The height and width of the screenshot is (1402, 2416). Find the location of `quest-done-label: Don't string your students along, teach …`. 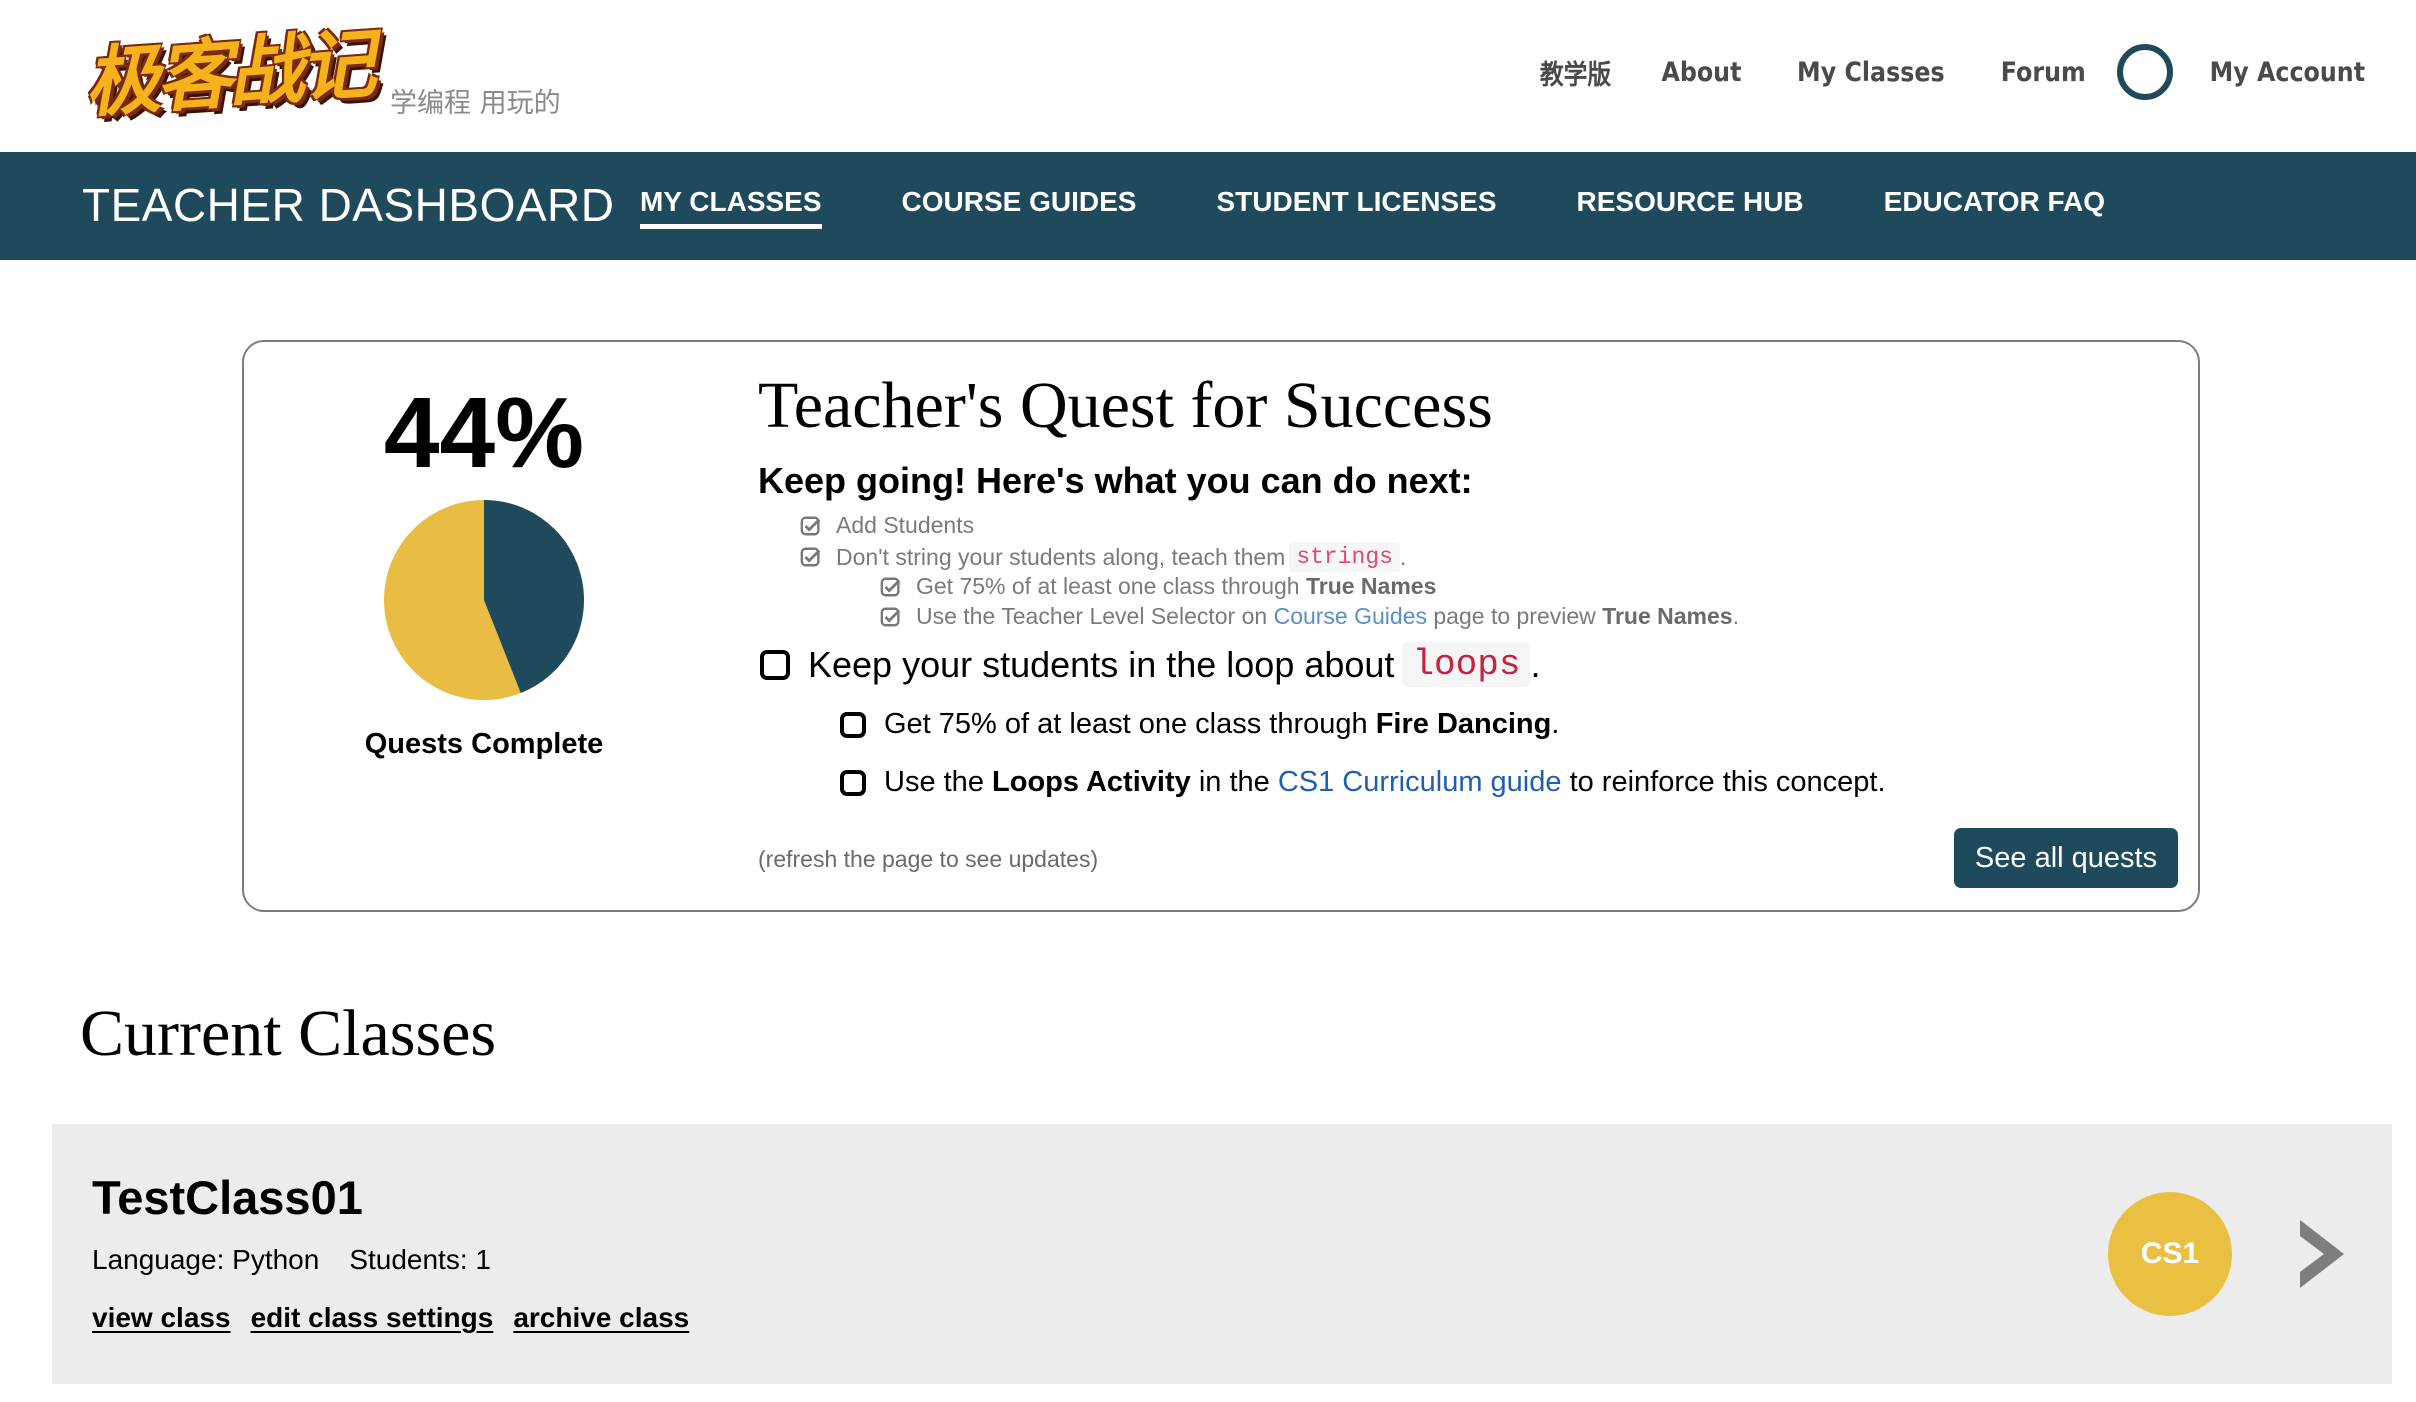

quest-done-label: Don't string your students along, teach … is located at coordinates (1061, 556).